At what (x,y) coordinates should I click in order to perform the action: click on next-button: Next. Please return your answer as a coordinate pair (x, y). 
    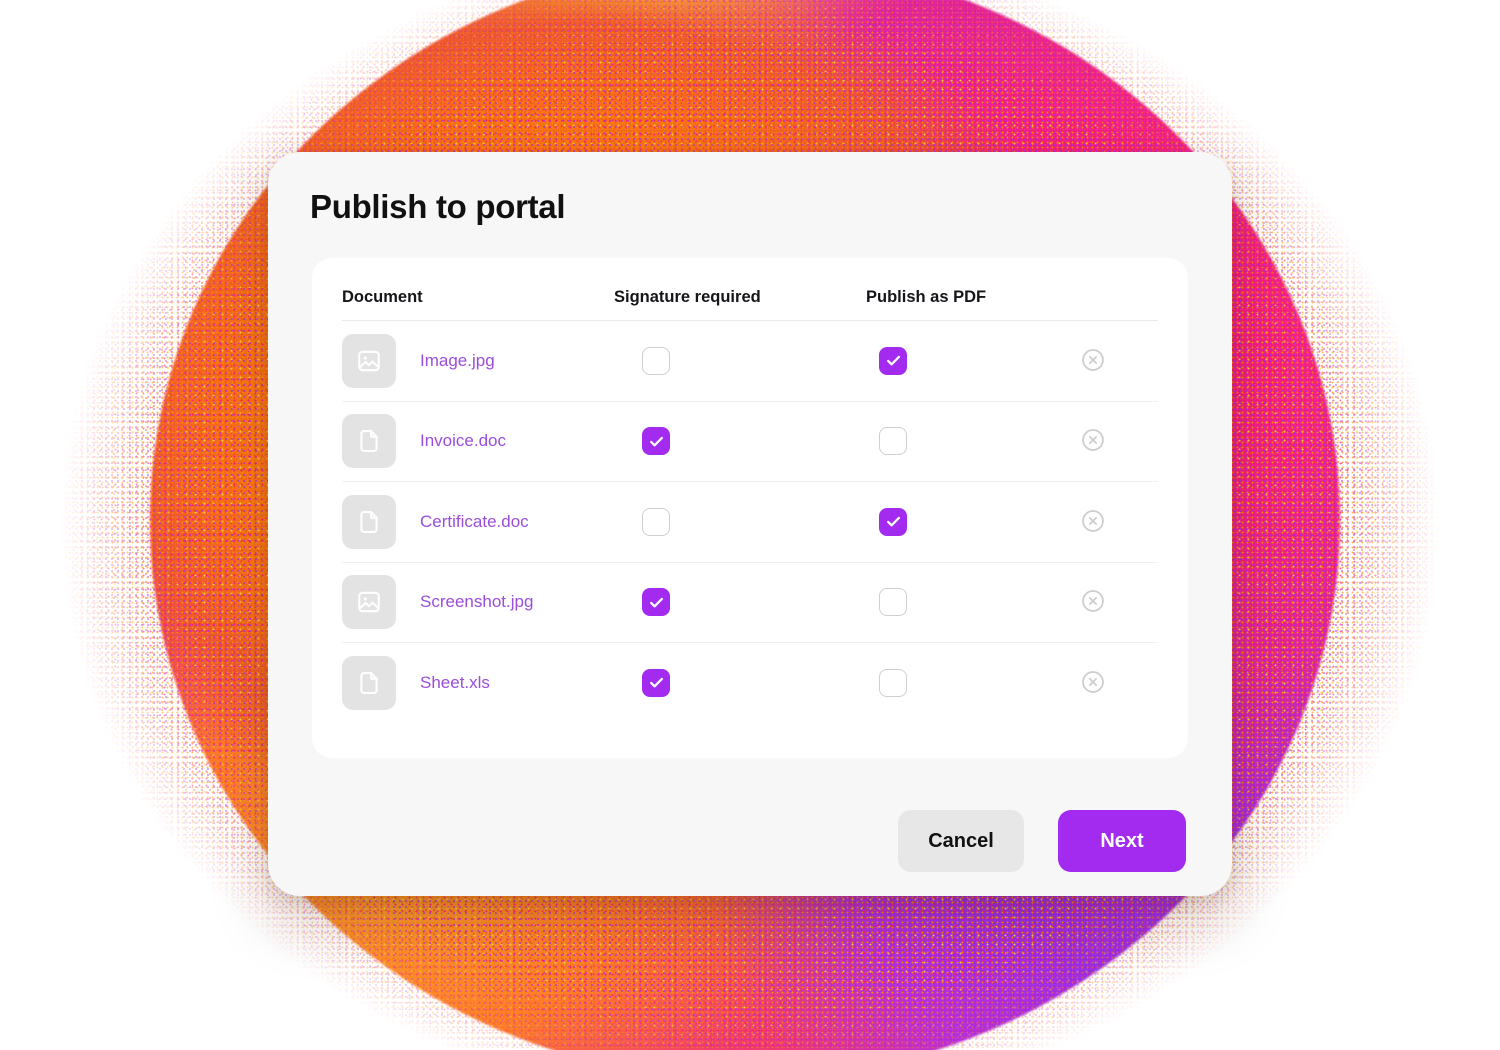
    Looking at the image, I should click on (1122, 841).